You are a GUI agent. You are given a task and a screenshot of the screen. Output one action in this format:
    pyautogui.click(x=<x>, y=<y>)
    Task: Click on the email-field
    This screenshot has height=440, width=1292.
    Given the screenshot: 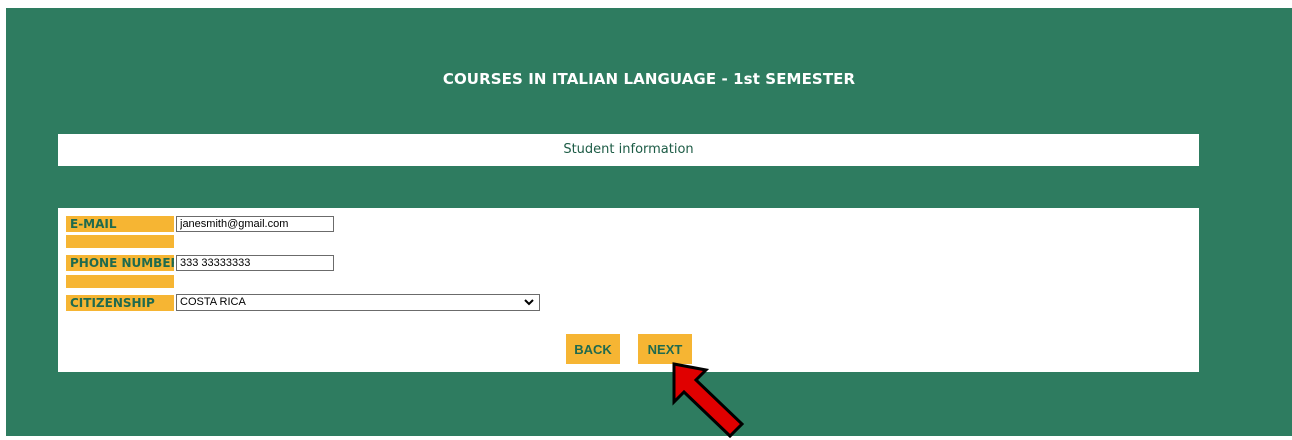 What is the action you would take?
    pyautogui.click(x=255, y=224)
    